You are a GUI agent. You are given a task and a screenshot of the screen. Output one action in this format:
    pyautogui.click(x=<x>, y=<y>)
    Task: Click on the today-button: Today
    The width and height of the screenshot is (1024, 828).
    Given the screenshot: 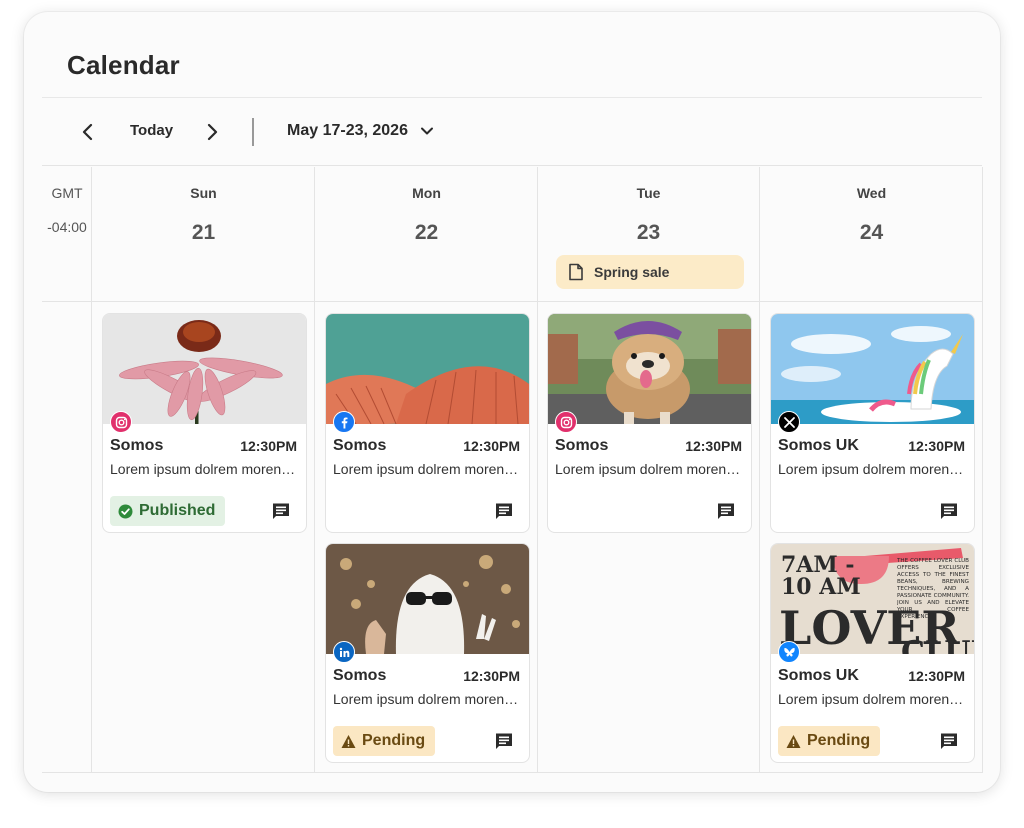 What is the action you would take?
    pyautogui.click(x=151, y=130)
    